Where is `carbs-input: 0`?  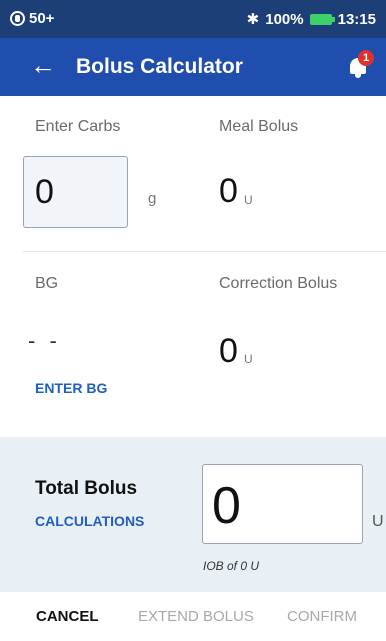 carbs-input: 0 is located at coordinates (75, 192).